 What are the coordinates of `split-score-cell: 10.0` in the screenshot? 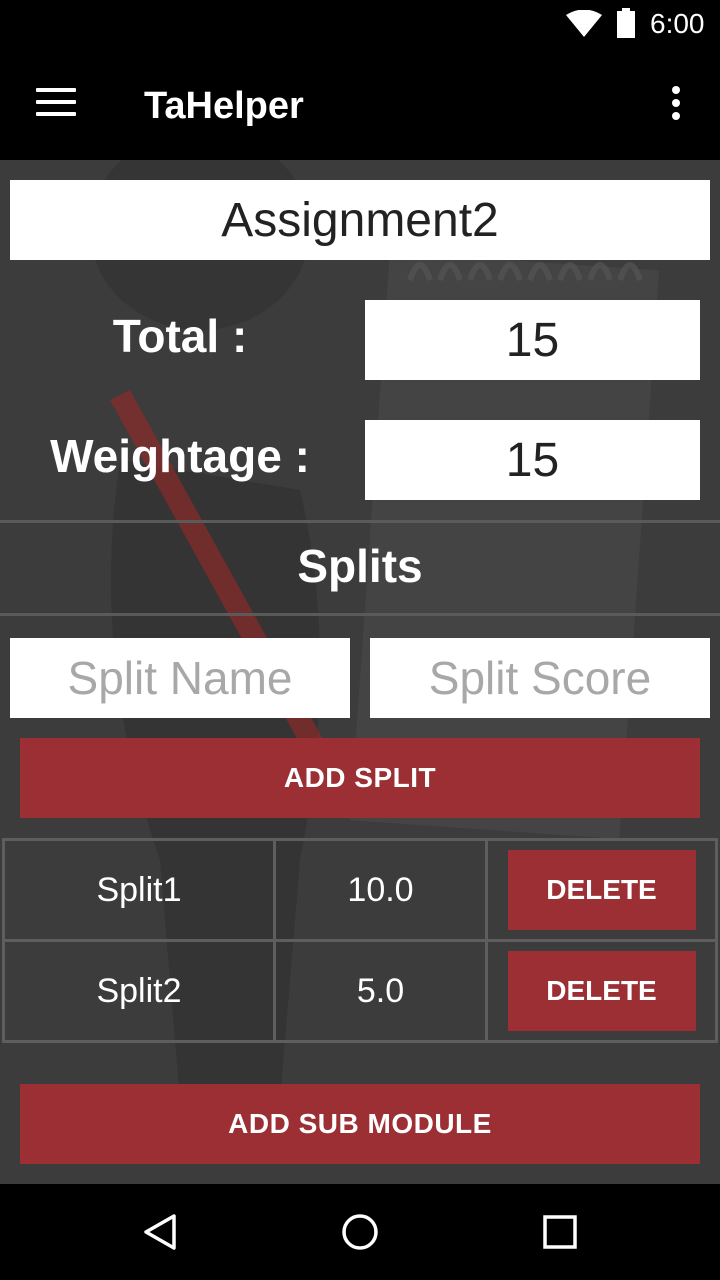 It's located at (380, 890).